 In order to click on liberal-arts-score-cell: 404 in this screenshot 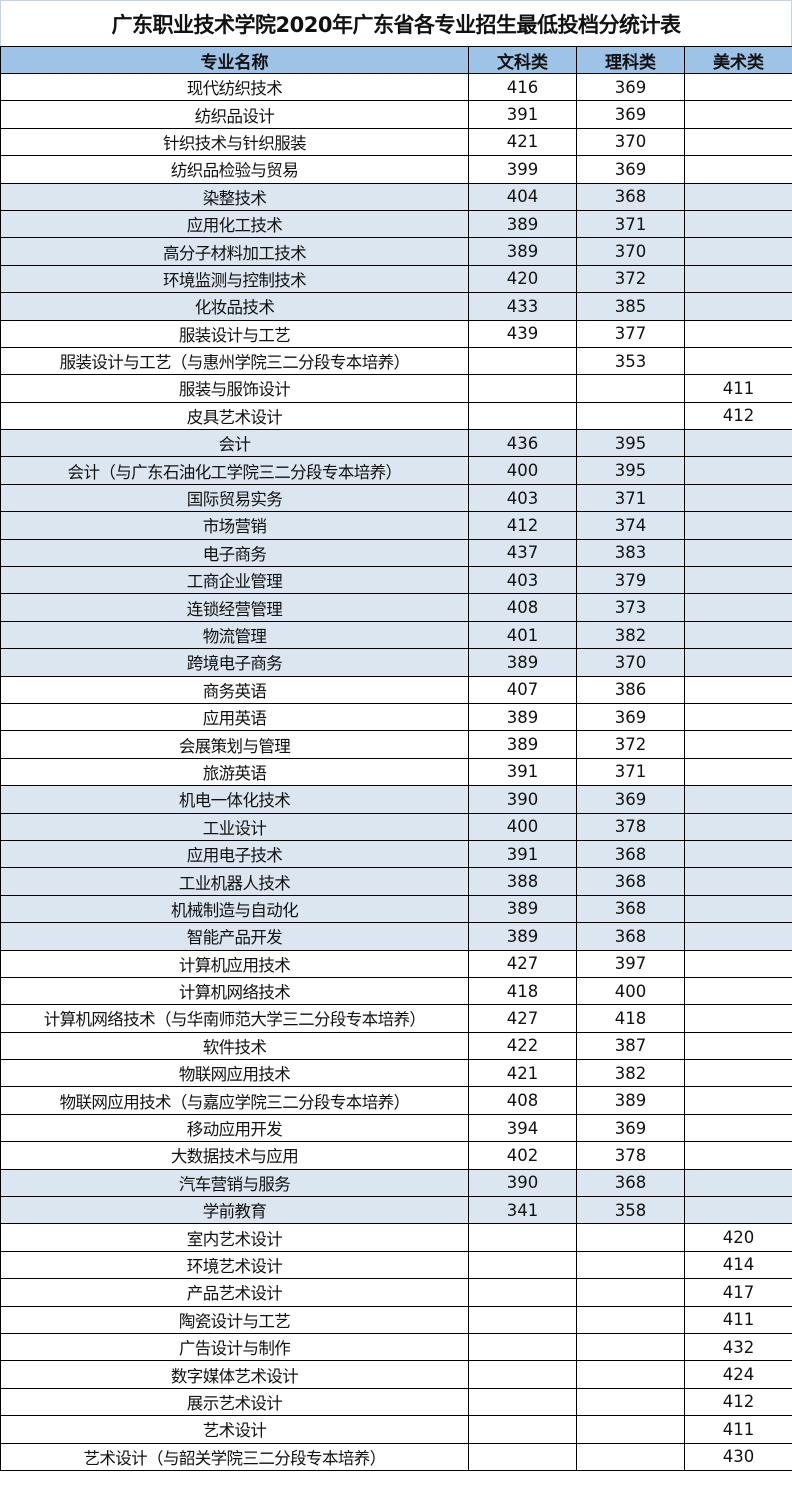, I will do `click(522, 196)`.